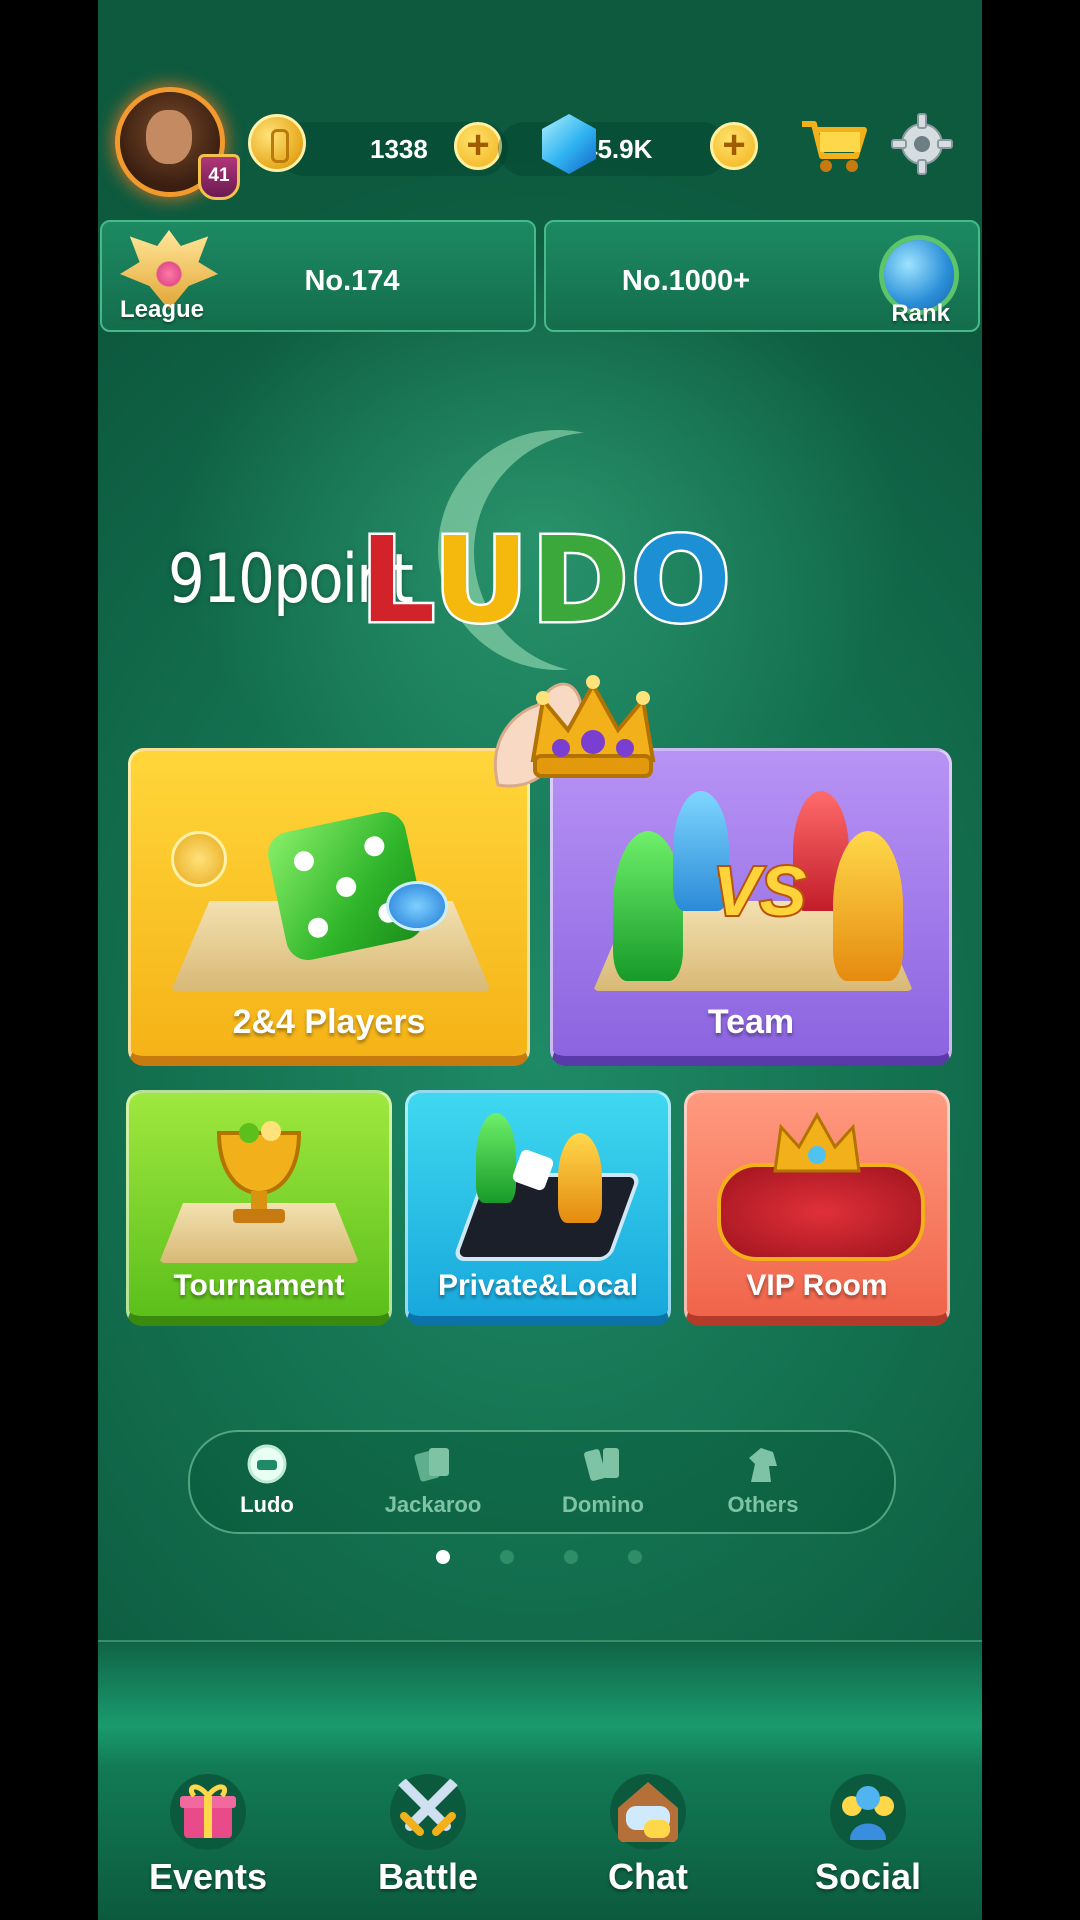 The height and width of the screenshot is (1920, 1080). What do you see at coordinates (762, 276) in the screenshot?
I see `rank-panel: No.1000+ Rank` at bounding box center [762, 276].